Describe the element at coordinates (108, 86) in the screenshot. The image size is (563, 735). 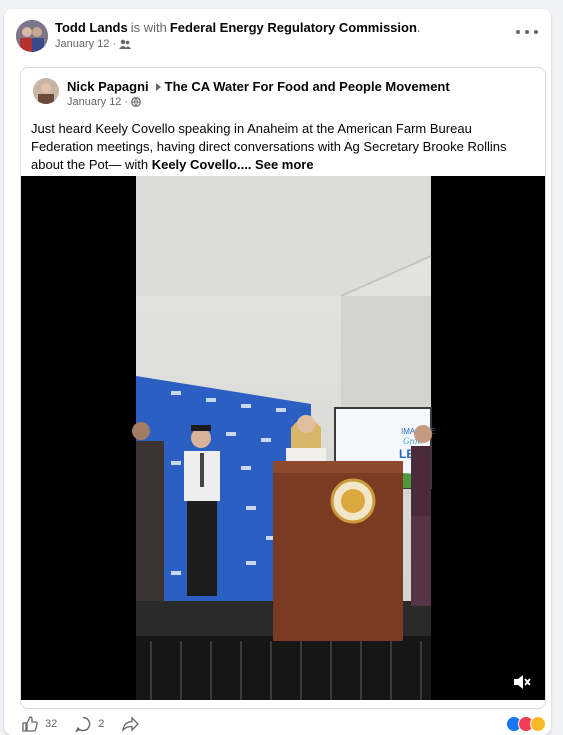
I see `shared-author: Nick Papagni` at that location.